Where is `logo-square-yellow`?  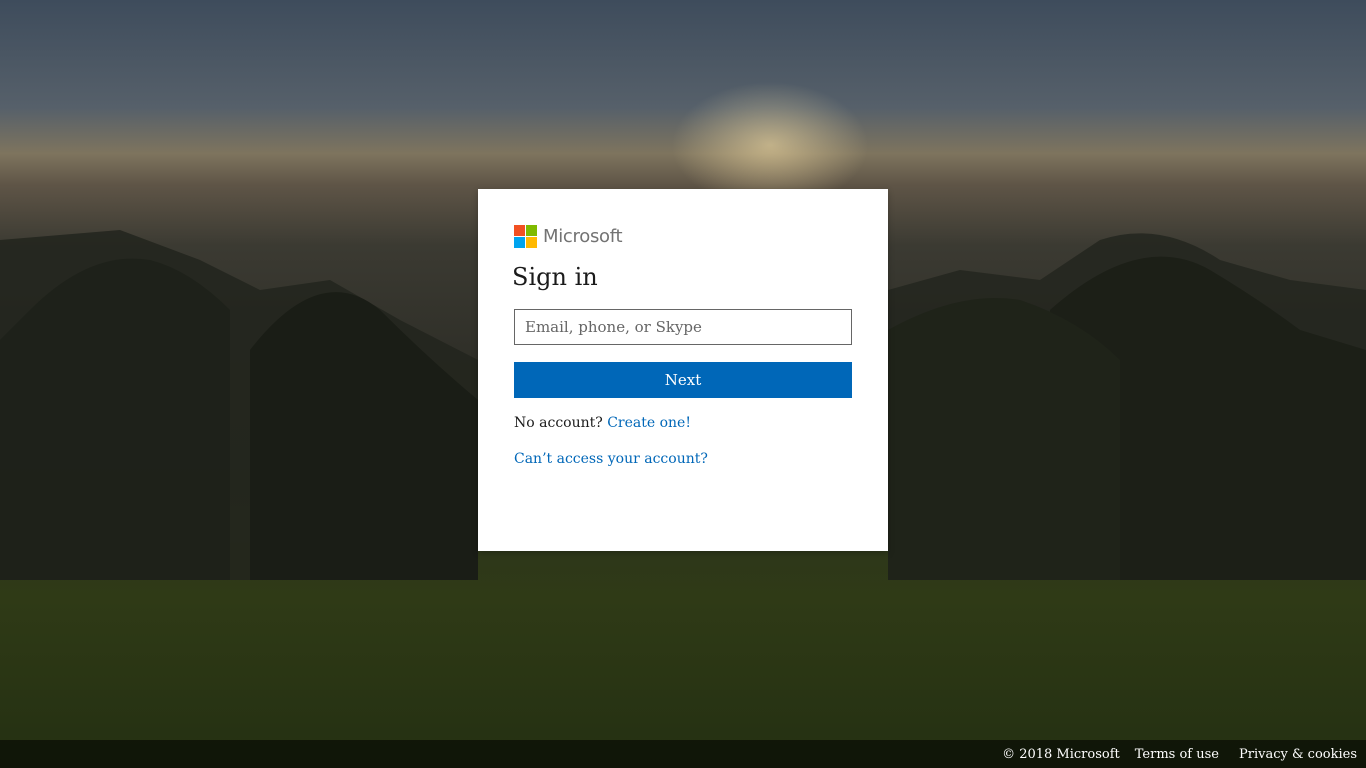
logo-square-yellow is located at coordinates (531, 242).